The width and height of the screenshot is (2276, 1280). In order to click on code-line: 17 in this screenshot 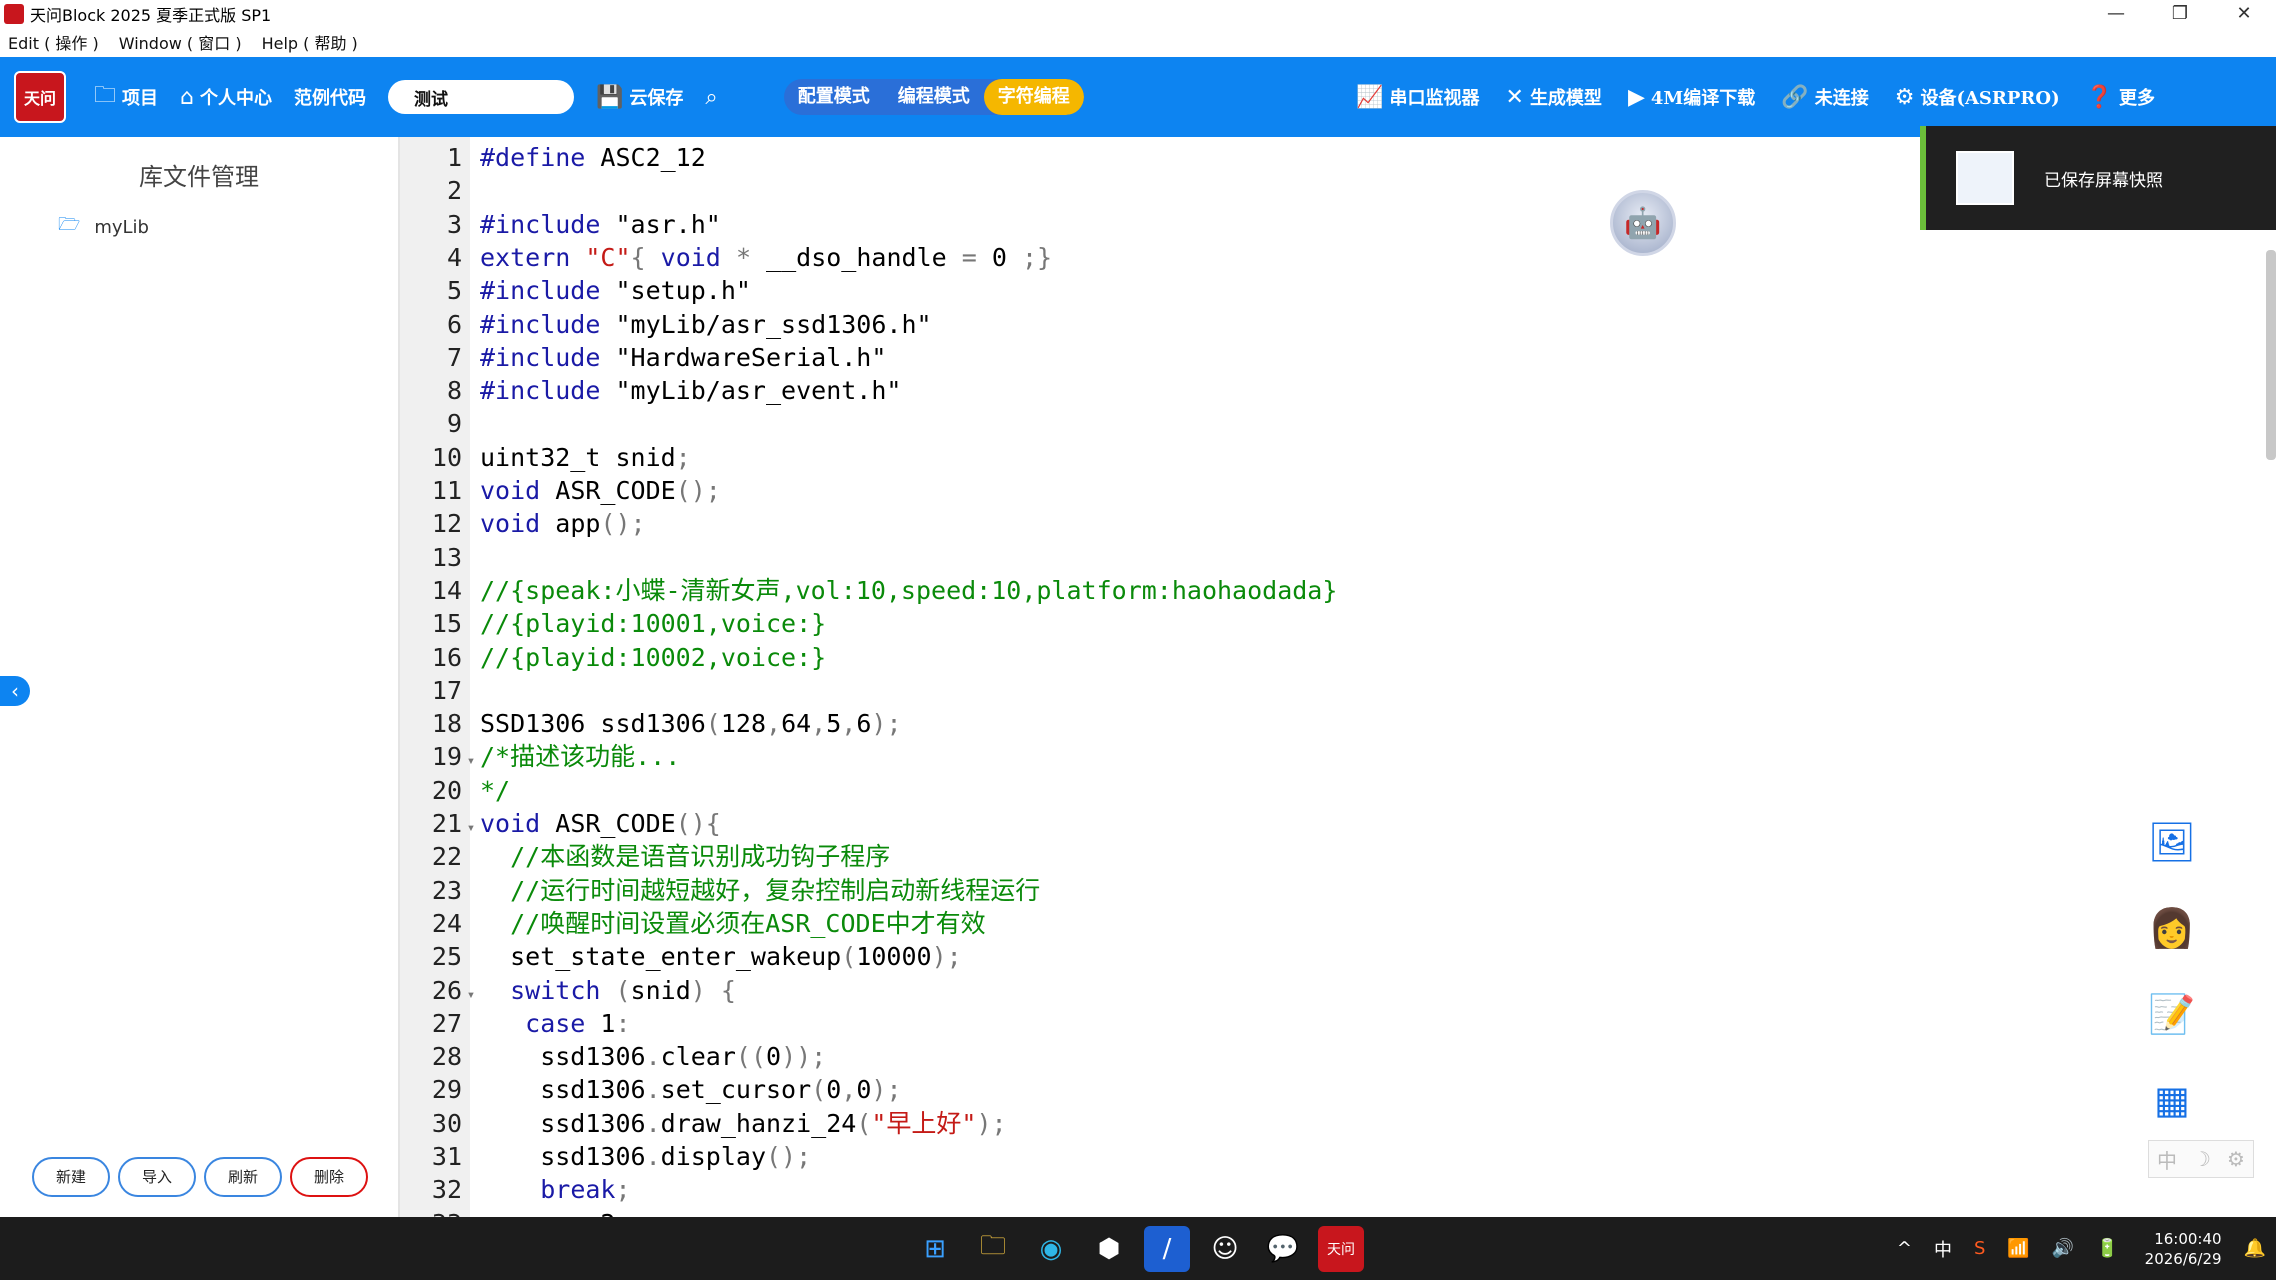, I will do `click(1300, 690)`.